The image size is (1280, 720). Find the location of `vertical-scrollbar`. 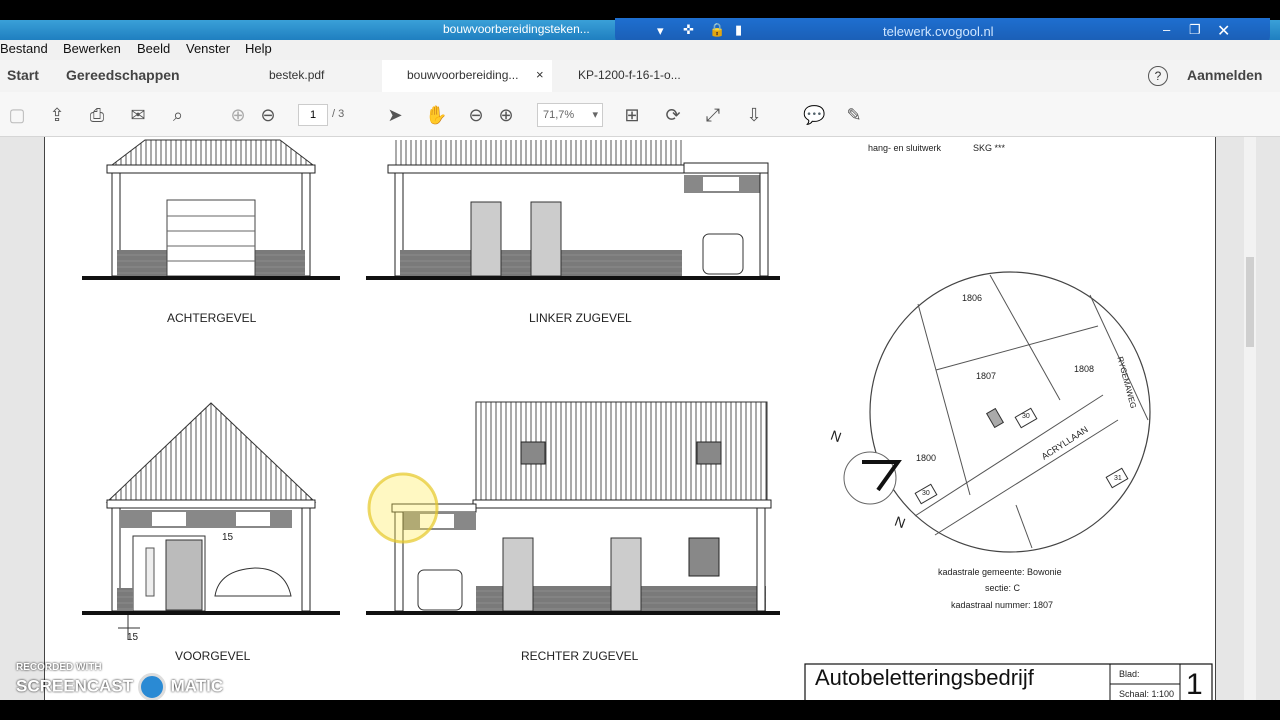

vertical-scrollbar is located at coordinates (1250, 418).